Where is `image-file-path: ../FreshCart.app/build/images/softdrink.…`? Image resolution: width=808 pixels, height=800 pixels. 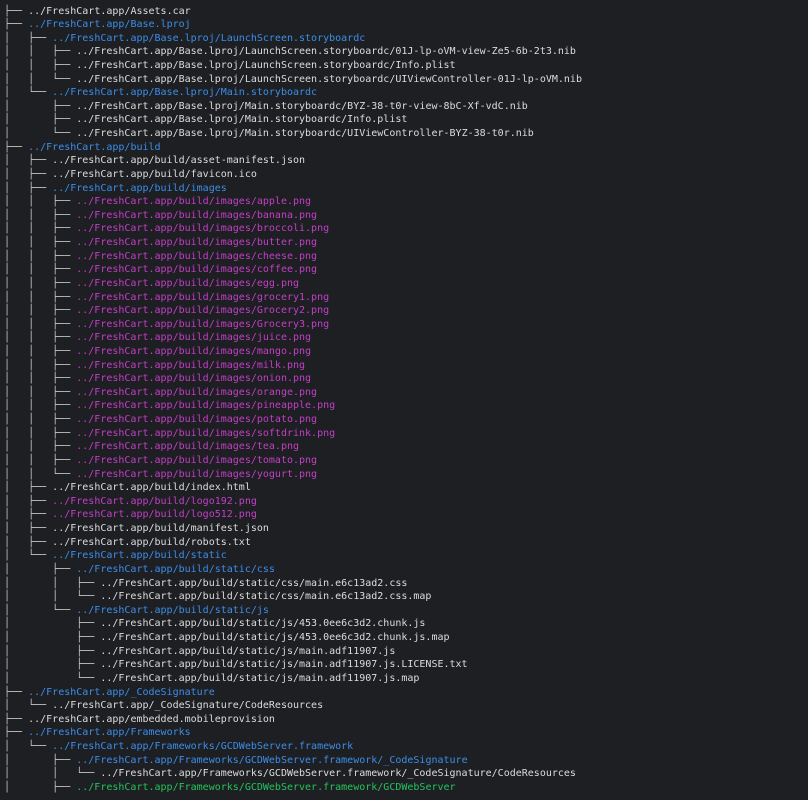
image-file-path: ../FreshCart.app/build/images/softdrink.… is located at coordinates (206, 433).